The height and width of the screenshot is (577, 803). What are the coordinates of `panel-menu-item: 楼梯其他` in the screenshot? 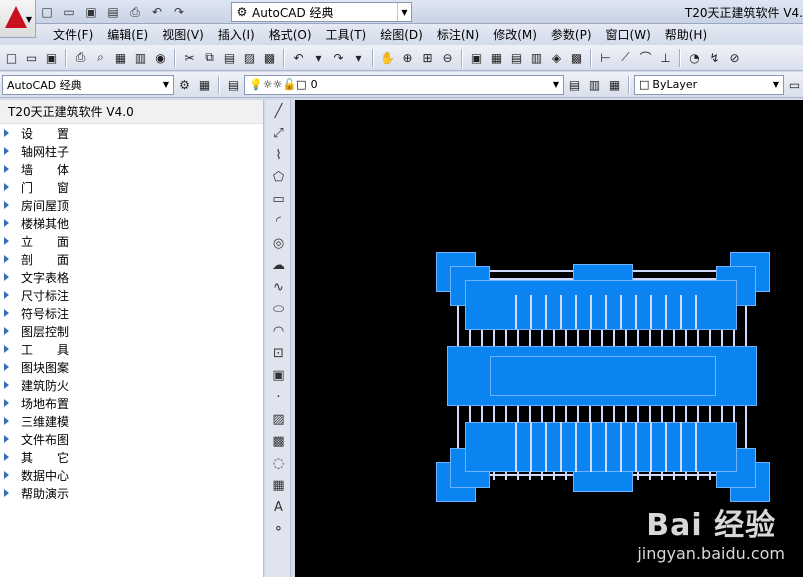 It's located at (131, 223).